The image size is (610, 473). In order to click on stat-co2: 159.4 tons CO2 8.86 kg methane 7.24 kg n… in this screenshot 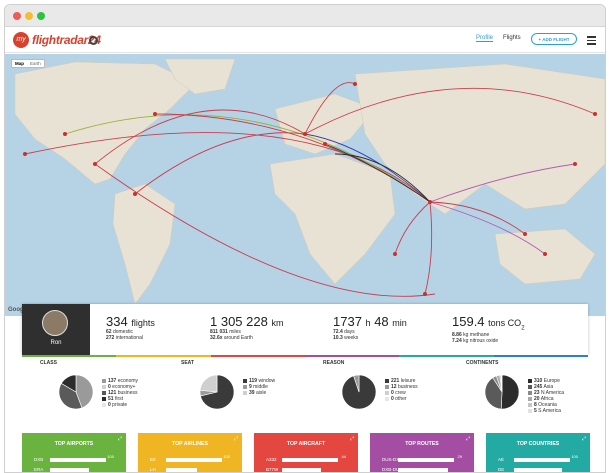, I will do `click(488, 329)`.